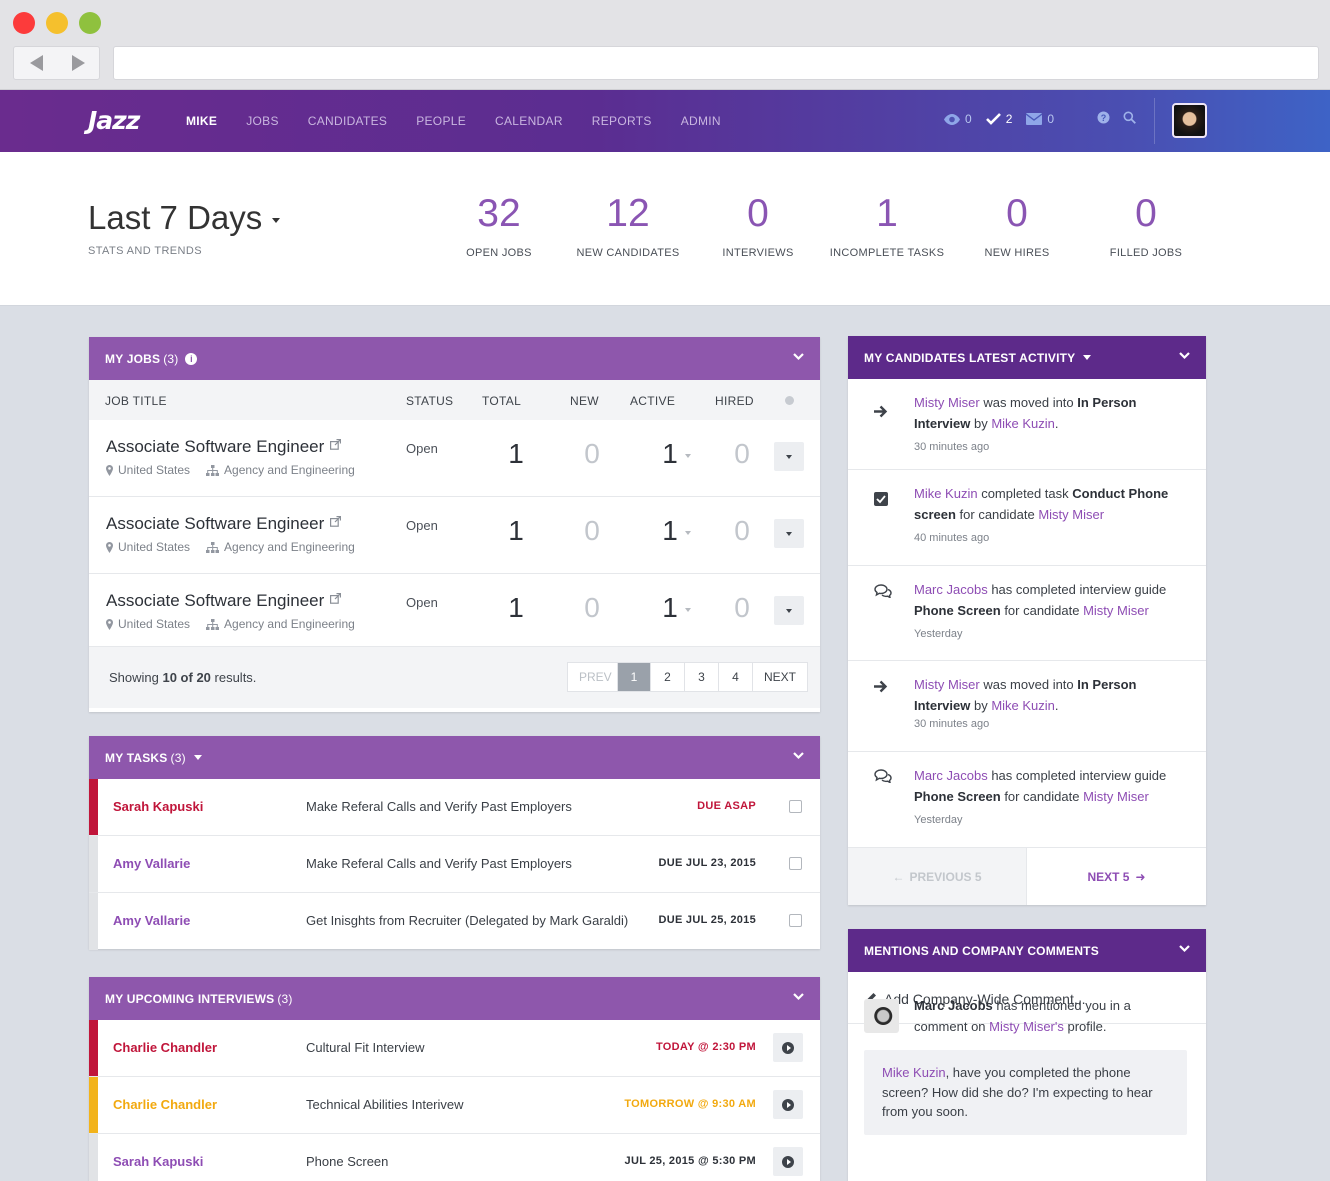 Image resolution: width=1330 pixels, height=1181 pixels. I want to click on forward-arrow-icon, so click(78, 63).